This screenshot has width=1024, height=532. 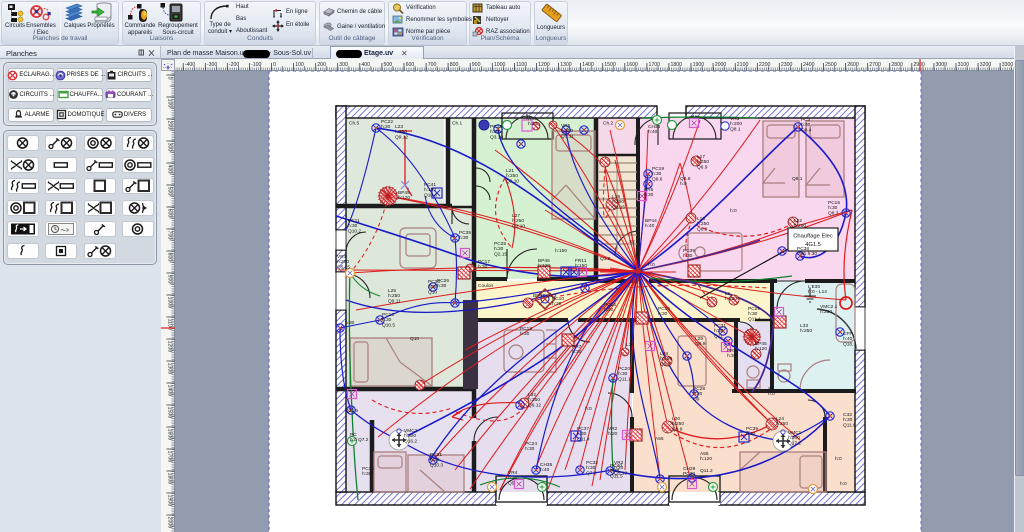 I want to click on svg-text: VR1, so click(x=342, y=257).